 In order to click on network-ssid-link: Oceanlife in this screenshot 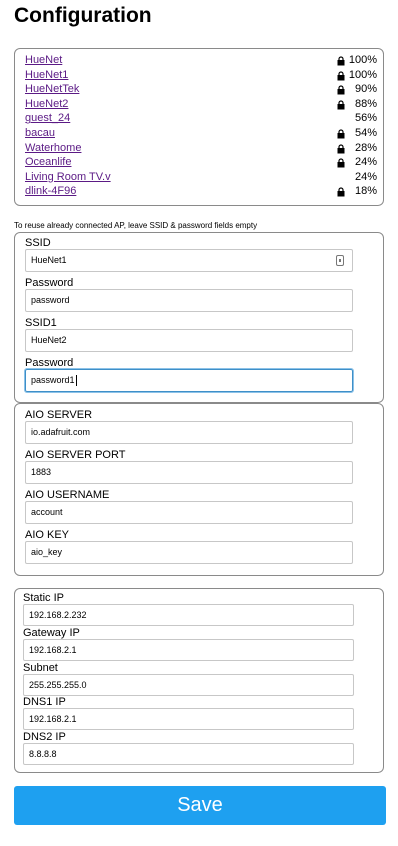, I will do `click(48, 162)`.